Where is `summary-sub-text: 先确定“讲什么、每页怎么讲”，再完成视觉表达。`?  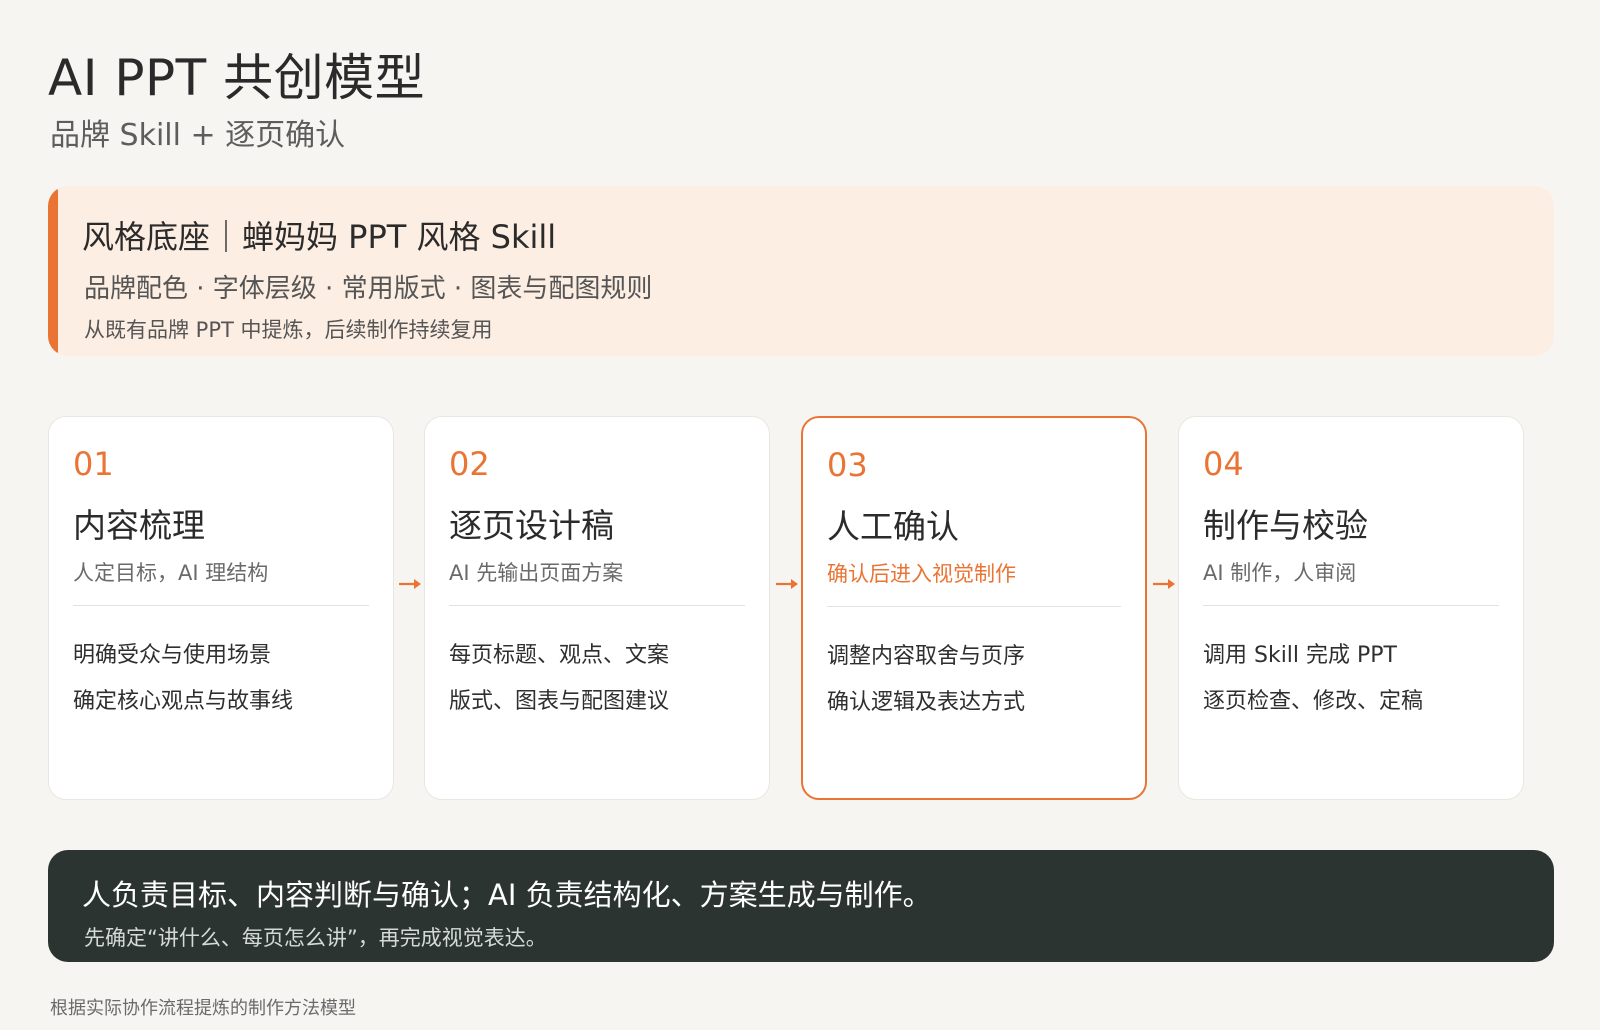
summary-sub-text: 先确定“讲什么、每页怎么讲”，再完成视觉表达。 is located at coordinates (315, 938).